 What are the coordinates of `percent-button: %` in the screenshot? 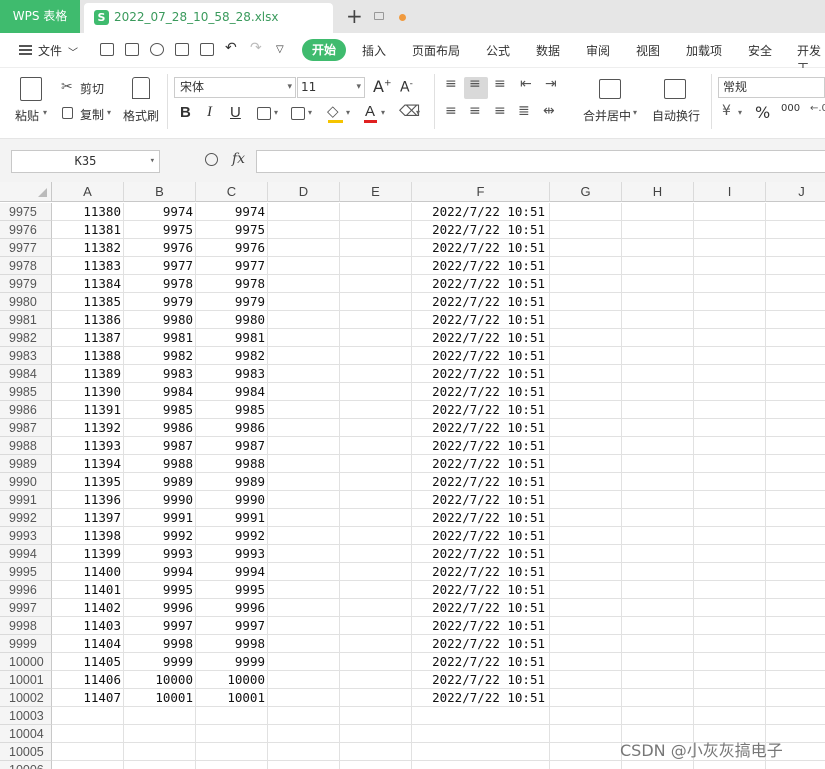 It's located at (762, 112).